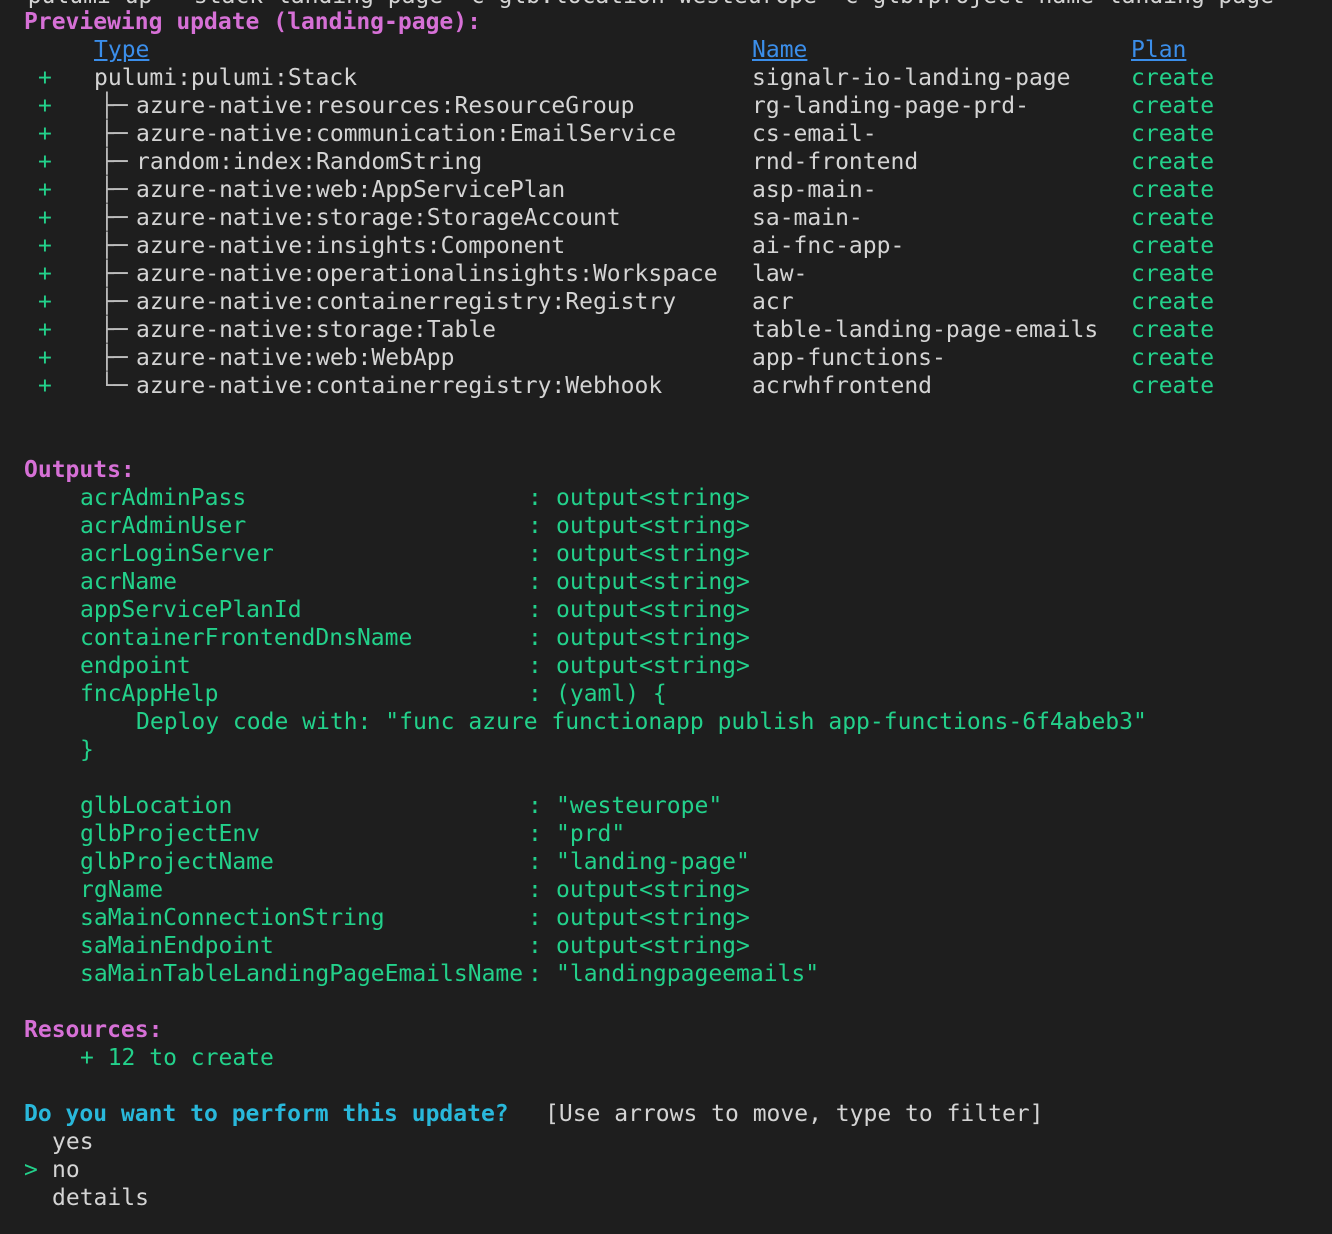 The width and height of the screenshot is (1332, 1234). I want to click on row-type: azure-native:storage:StorageAccount, so click(378, 218).